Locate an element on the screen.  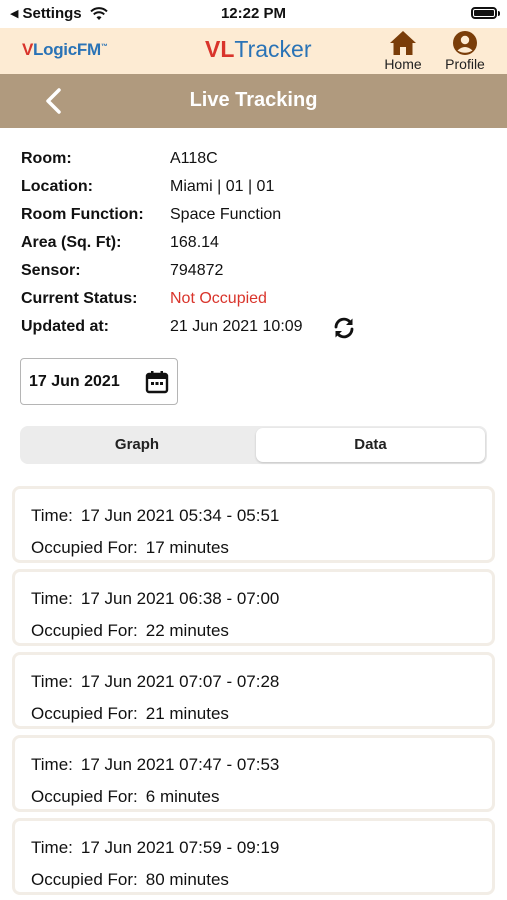
user-circle-icon is located at coordinates (465, 43).